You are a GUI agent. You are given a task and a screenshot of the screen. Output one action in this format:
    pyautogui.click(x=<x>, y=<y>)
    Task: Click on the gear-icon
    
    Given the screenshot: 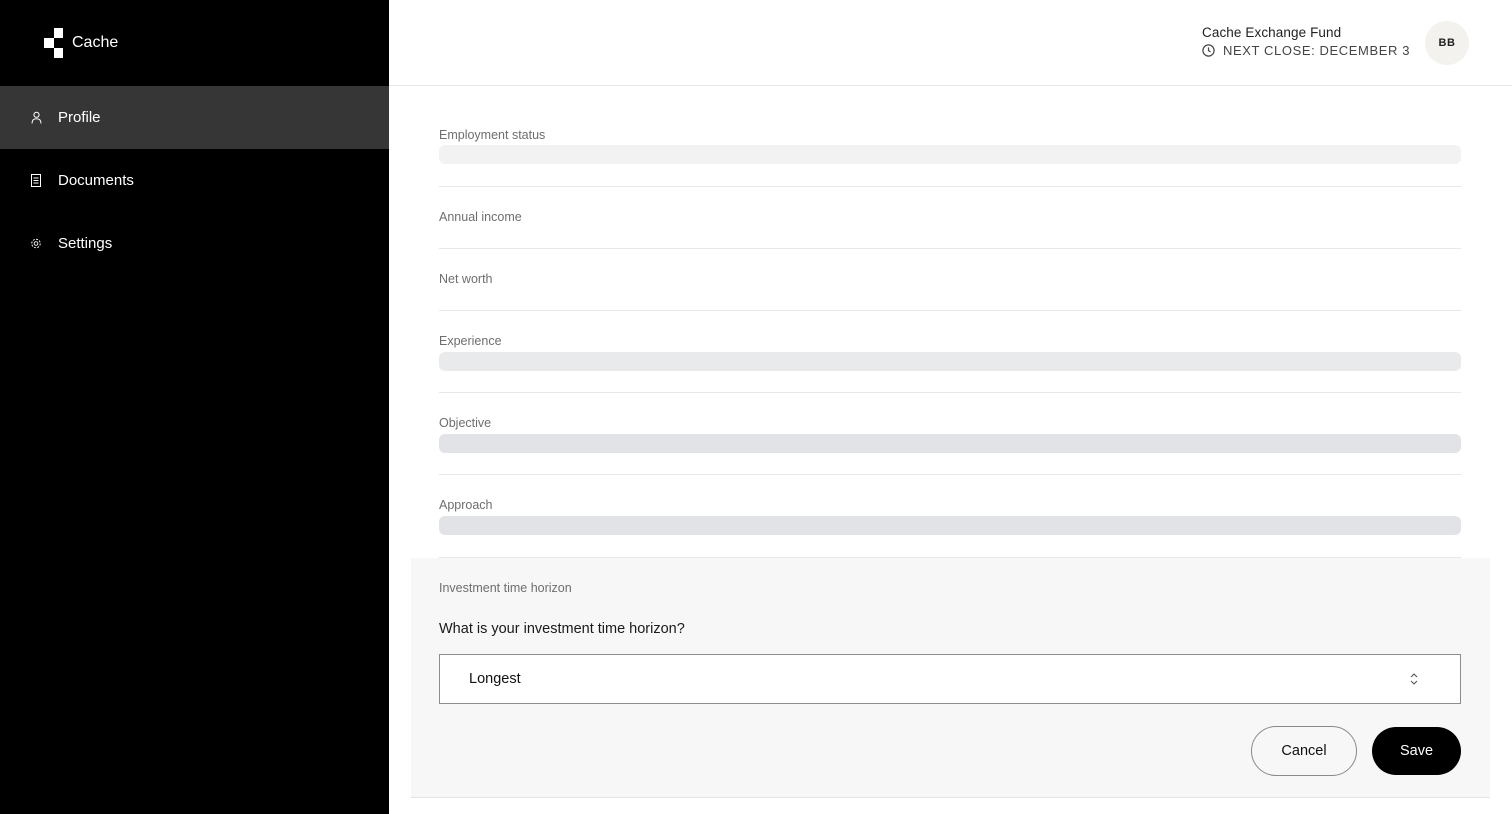 What is the action you would take?
    pyautogui.click(x=36, y=244)
    